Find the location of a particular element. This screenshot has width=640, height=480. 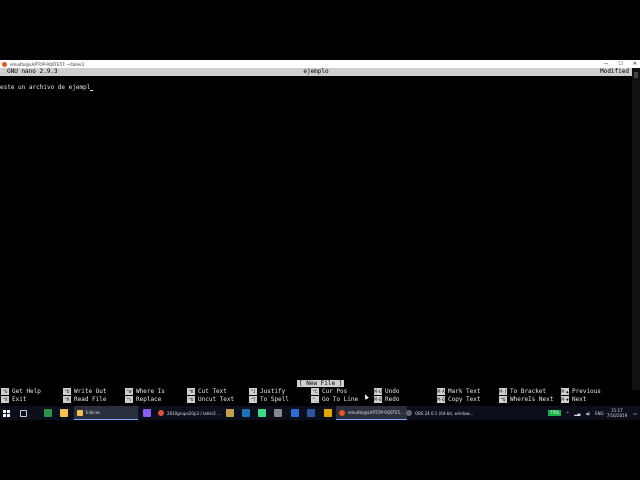

taskbar-search-box: Índices is located at coordinates (106, 413).